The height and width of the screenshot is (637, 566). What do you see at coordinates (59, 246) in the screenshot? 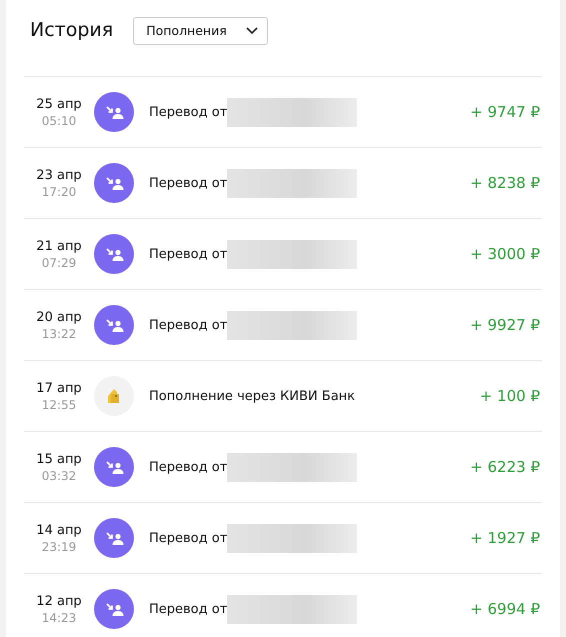
I see `operation-date: 21 апр` at bounding box center [59, 246].